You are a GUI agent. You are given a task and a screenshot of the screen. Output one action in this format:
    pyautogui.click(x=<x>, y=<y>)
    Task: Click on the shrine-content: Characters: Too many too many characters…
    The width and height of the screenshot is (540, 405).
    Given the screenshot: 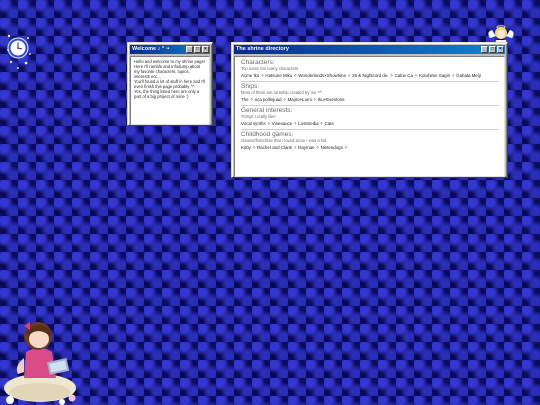 What is the action you would take?
    pyautogui.click(x=369, y=116)
    